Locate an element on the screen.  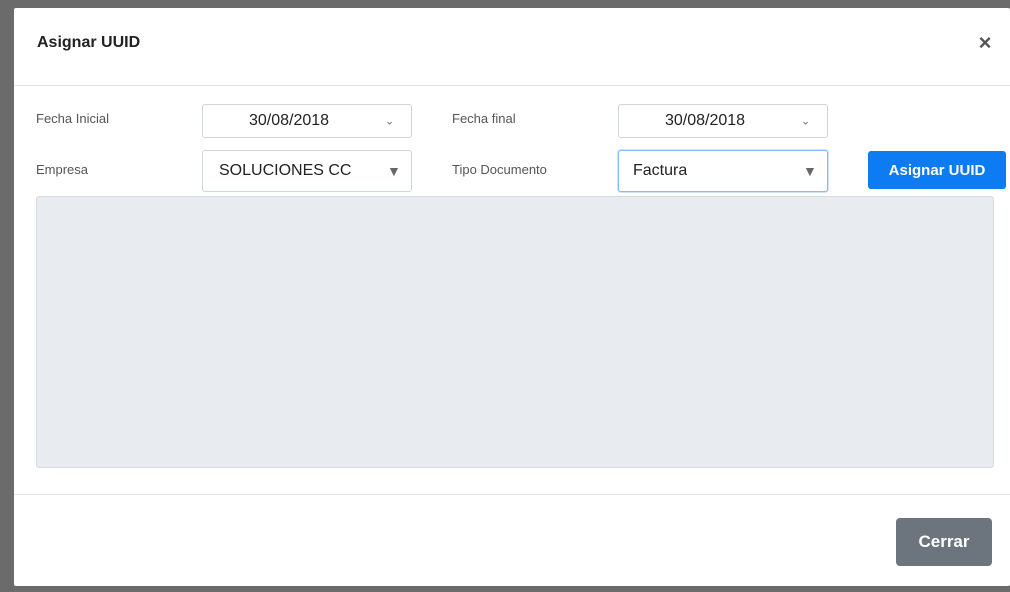
empresa-select: SOLUCIONES CC ▼ is located at coordinates (307, 171).